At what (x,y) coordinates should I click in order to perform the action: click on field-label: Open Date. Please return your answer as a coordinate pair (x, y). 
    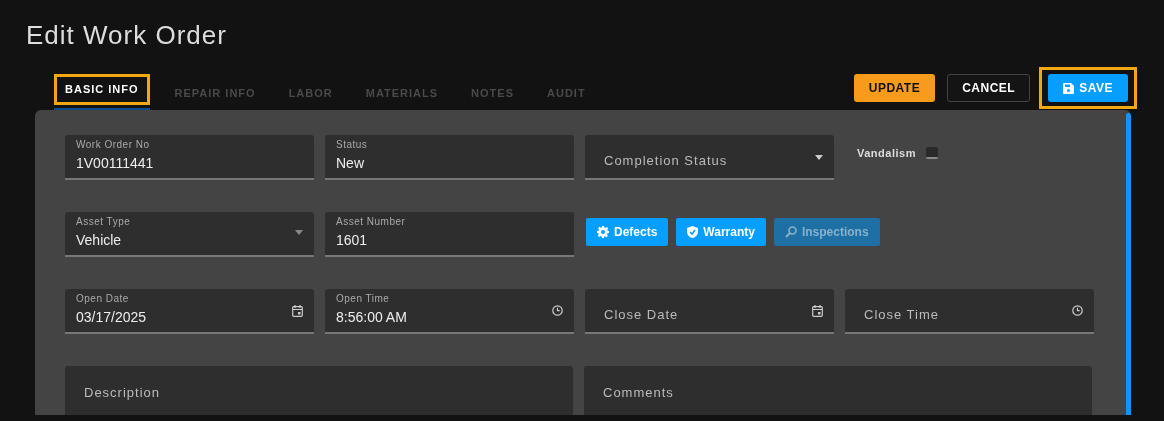
    Looking at the image, I should click on (102, 299).